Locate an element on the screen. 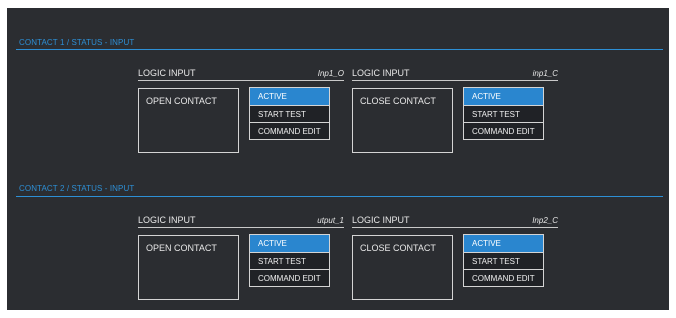 The height and width of the screenshot is (318, 676). section-title-contact-2: CONTACT 2 / STATUS - INPUT is located at coordinates (77, 188).